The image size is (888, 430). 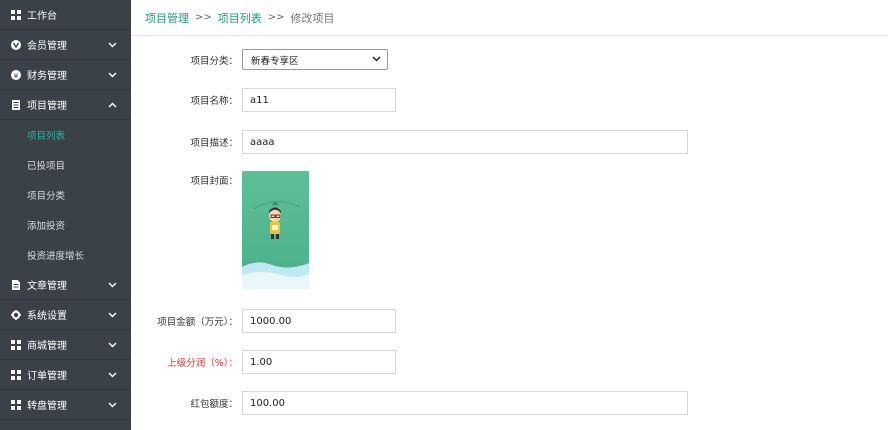 I want to click on sidebar-item-label: 转盘管理, so click(x=47, y=406).